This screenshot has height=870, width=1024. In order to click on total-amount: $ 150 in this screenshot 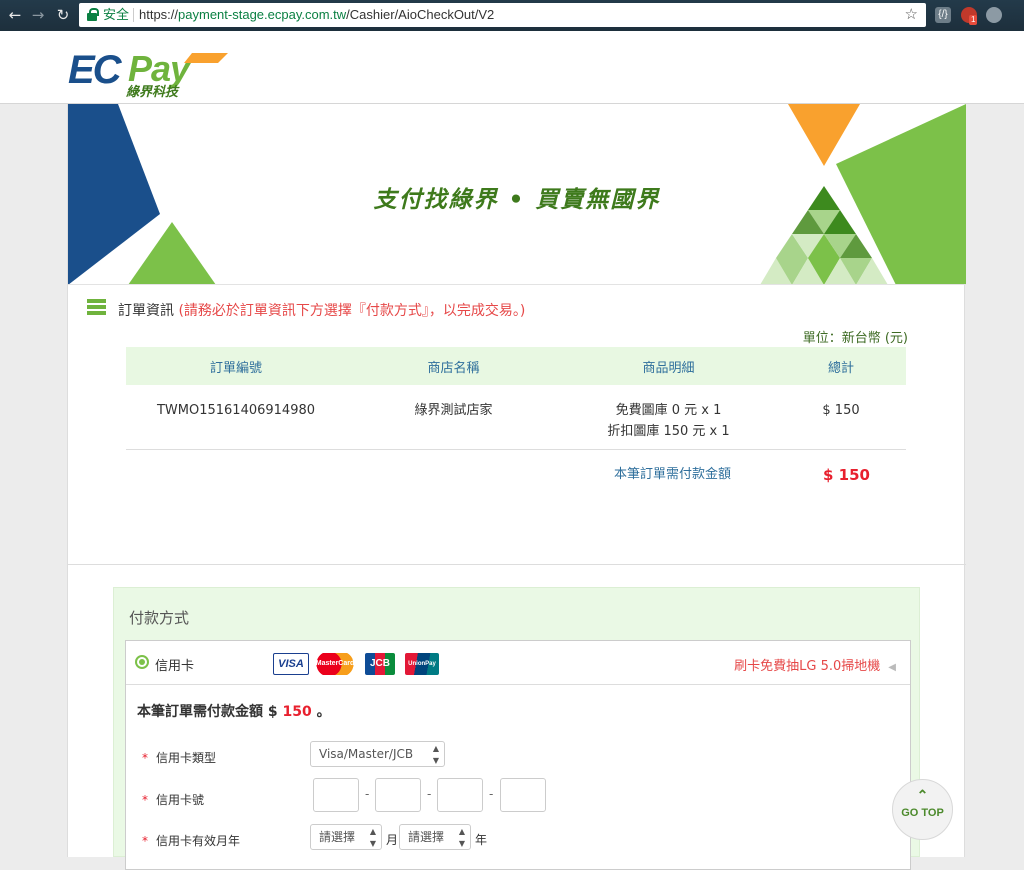, I will do `click(846, 475)`.